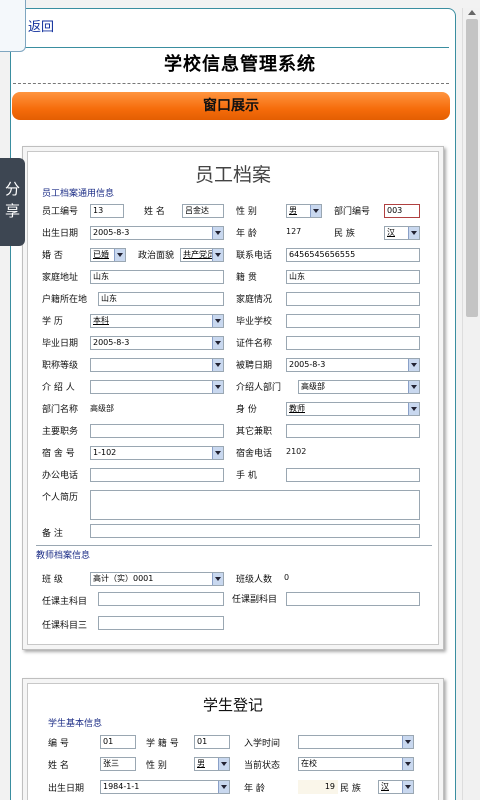 This screenshot has height=800, width=480. Describe the element at coordinates (105, 452) in the screenshot. I see `employee-dorm-value: 1-102` at that location.